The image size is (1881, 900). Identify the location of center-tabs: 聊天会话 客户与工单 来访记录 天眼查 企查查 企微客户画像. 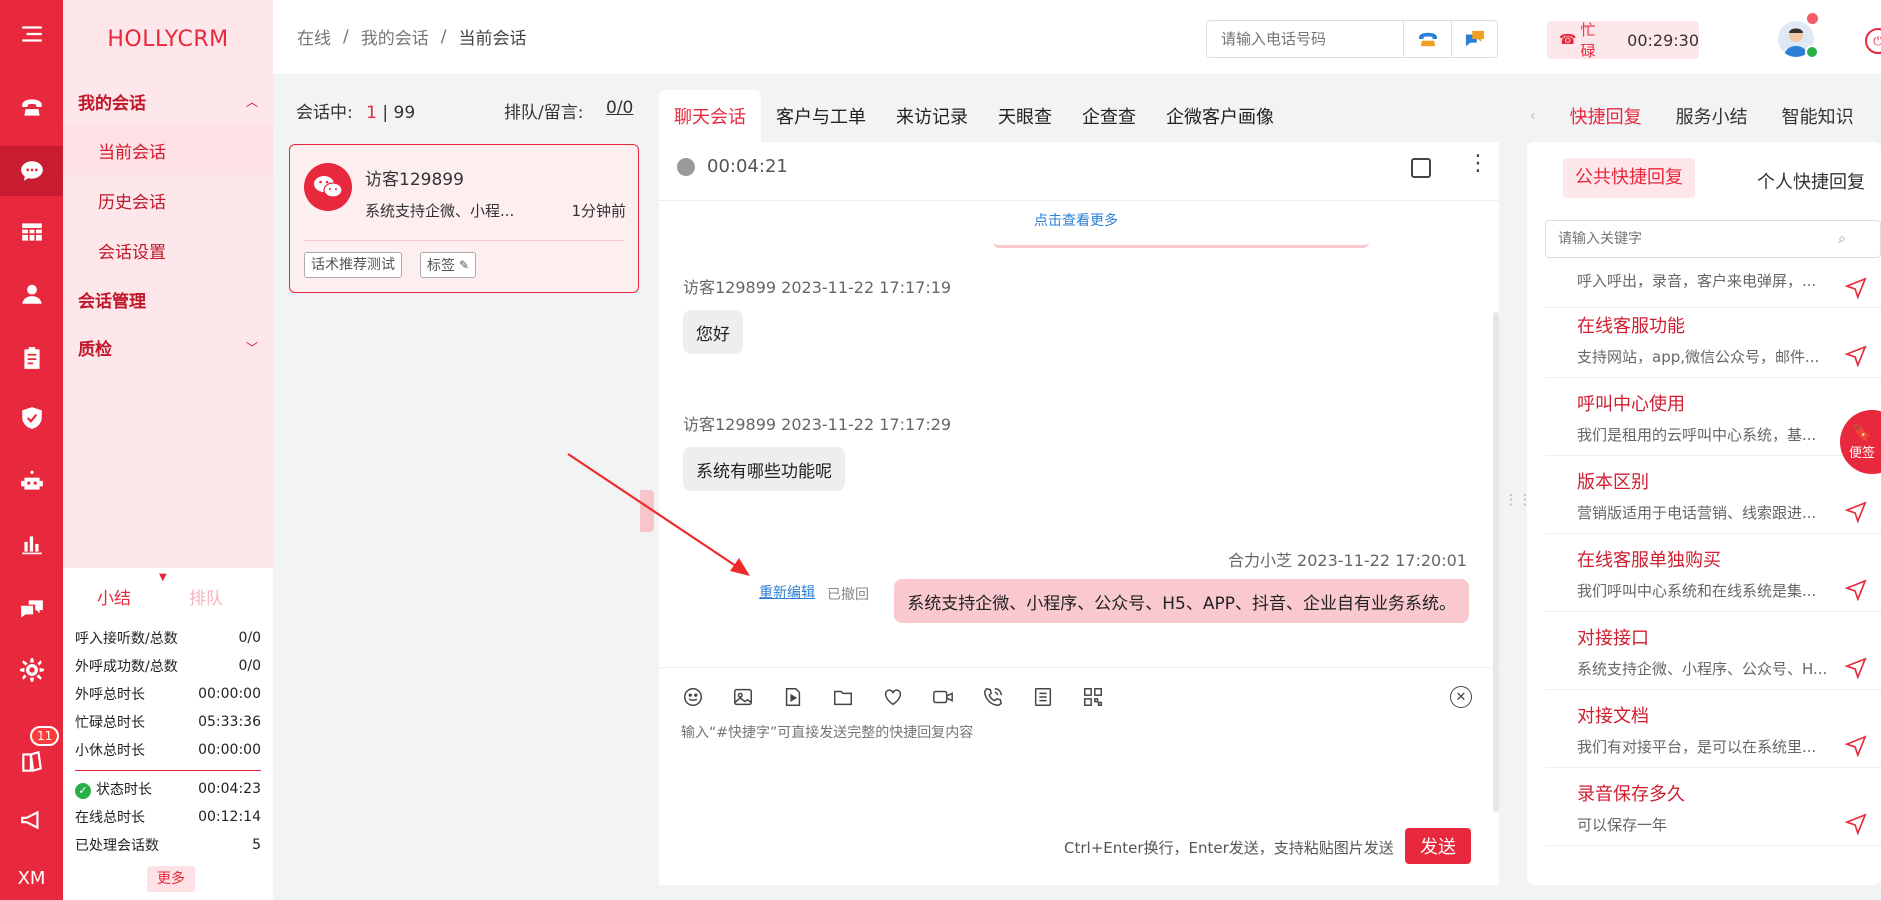
(974, 116).